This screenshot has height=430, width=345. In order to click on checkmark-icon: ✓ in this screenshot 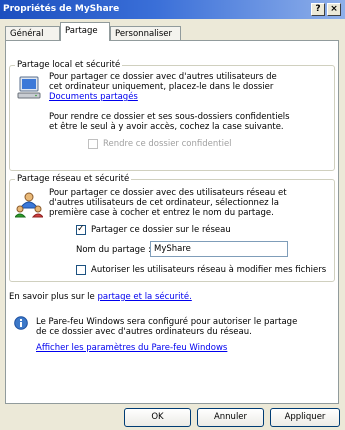, I will do `click(81, 229)`.